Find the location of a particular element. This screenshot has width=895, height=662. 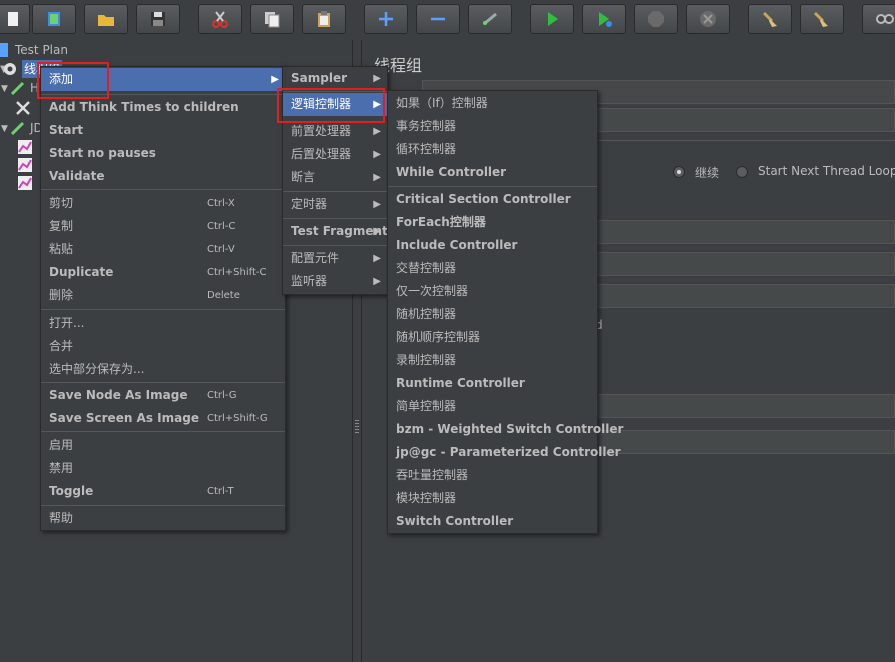

cut-button is located at coordinates (220, 19).